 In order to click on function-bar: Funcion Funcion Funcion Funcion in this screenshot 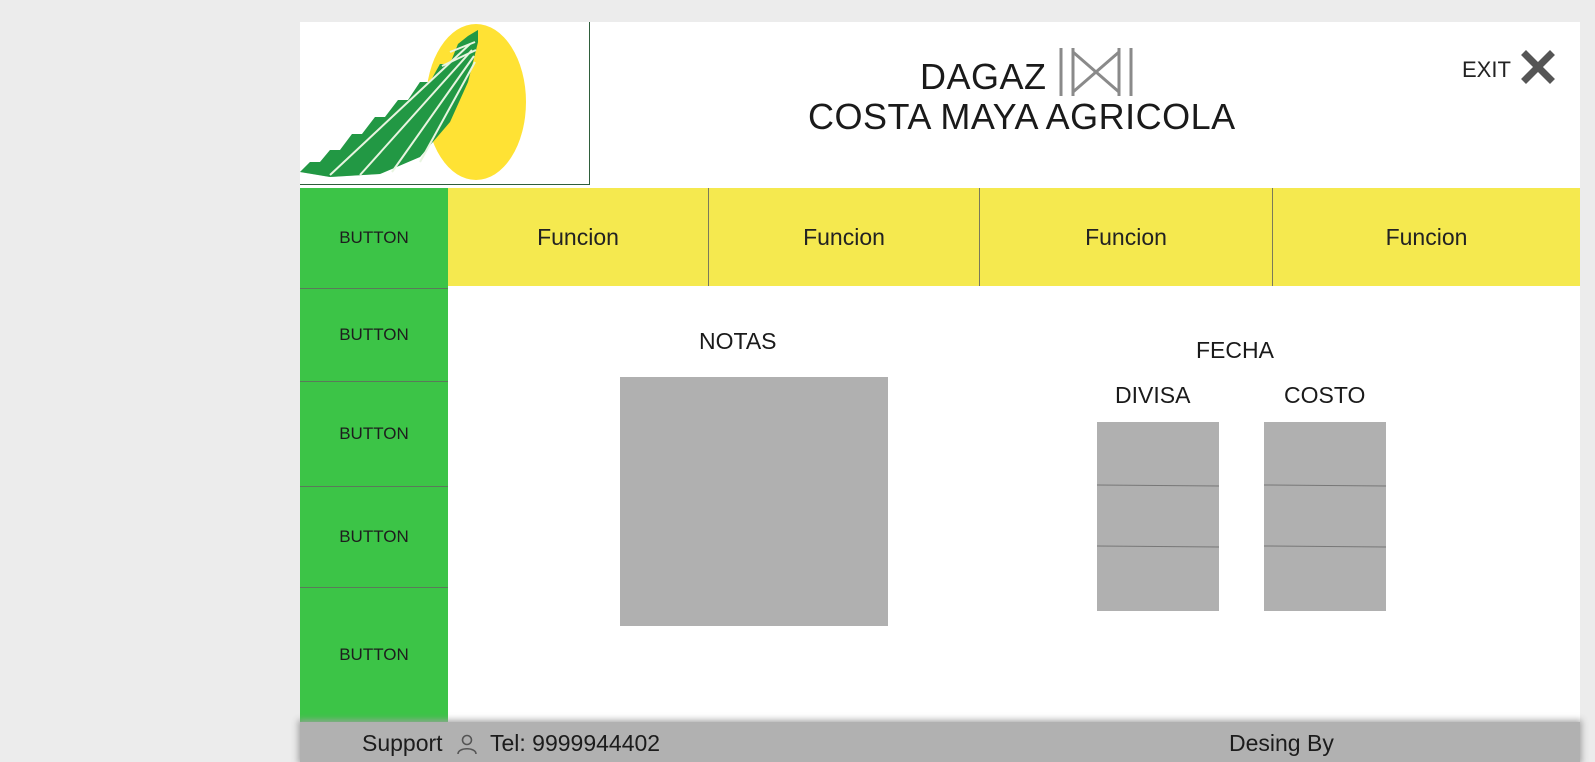, I will do `click(1014, 237)`.